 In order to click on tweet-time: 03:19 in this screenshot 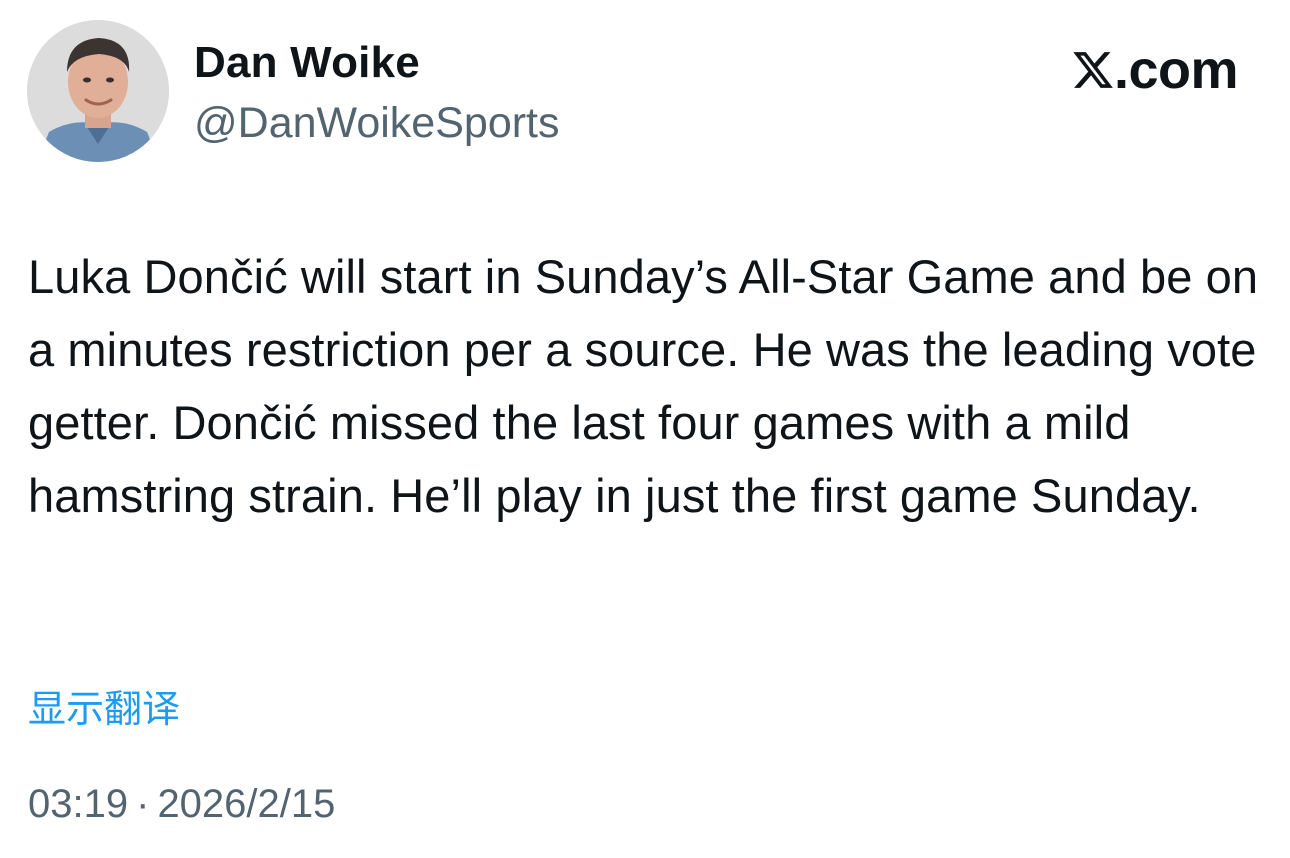, I will do `click(78, 804)`.